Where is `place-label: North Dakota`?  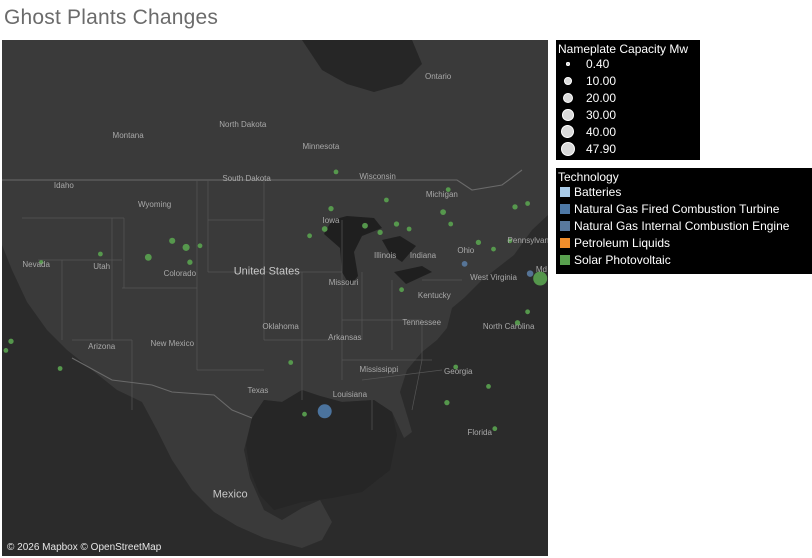
place-label: North Dakota is located at coordinates (243, 124).